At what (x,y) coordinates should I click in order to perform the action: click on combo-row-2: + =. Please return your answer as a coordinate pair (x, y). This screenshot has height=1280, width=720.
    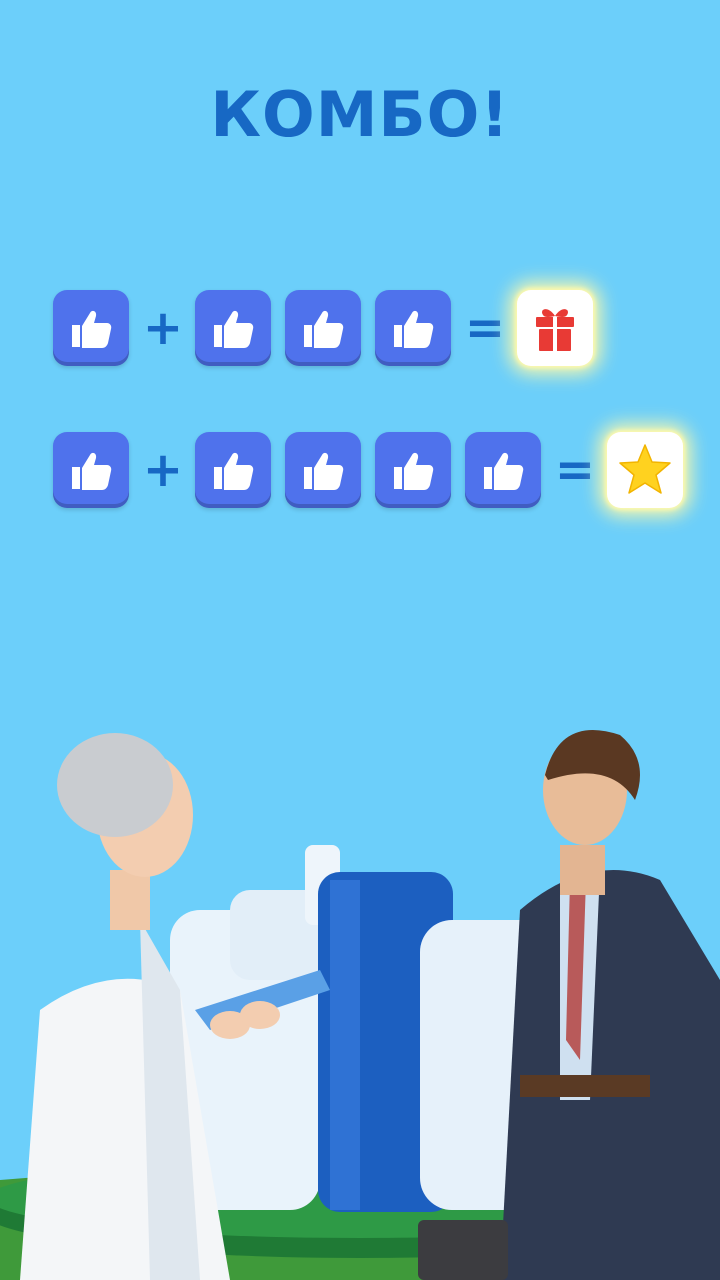
    Looking at the image, I should click on (360, 472).